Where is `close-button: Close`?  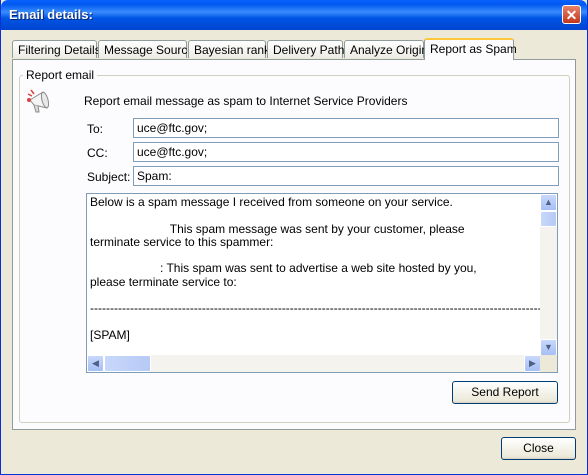 close-button: Close is located at coordinates (538, 448).